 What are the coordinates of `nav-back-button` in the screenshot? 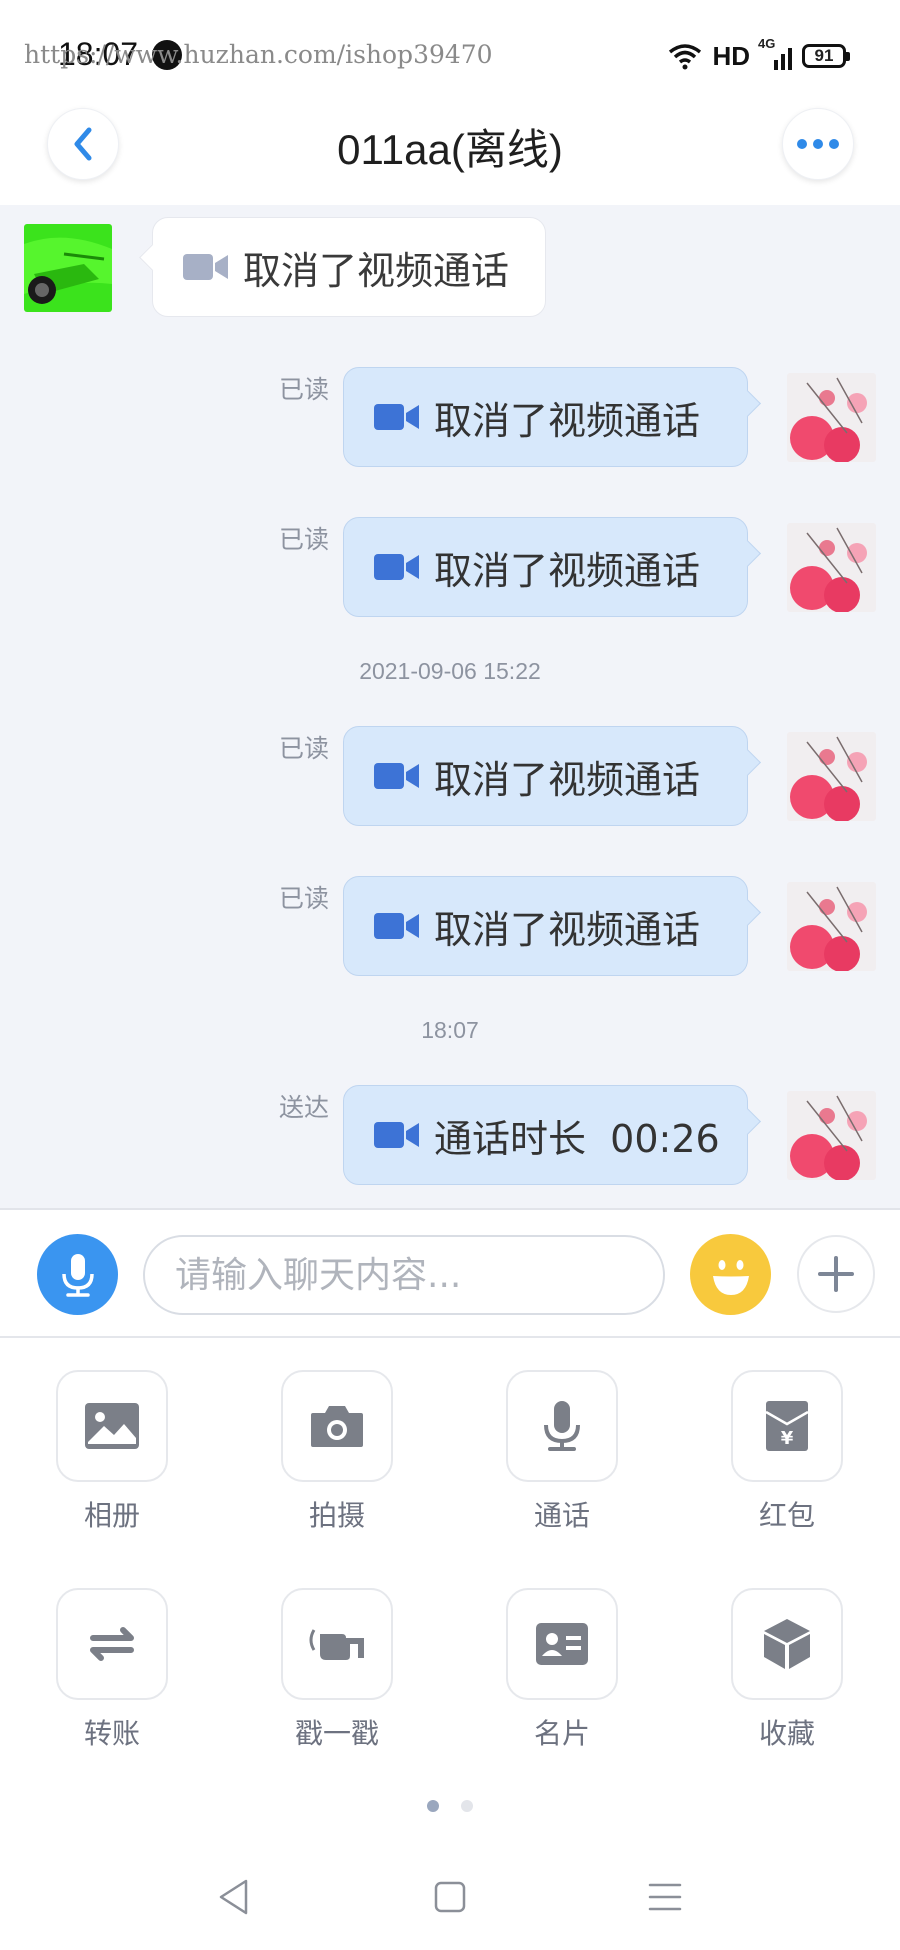 It's located at (234, 1897).